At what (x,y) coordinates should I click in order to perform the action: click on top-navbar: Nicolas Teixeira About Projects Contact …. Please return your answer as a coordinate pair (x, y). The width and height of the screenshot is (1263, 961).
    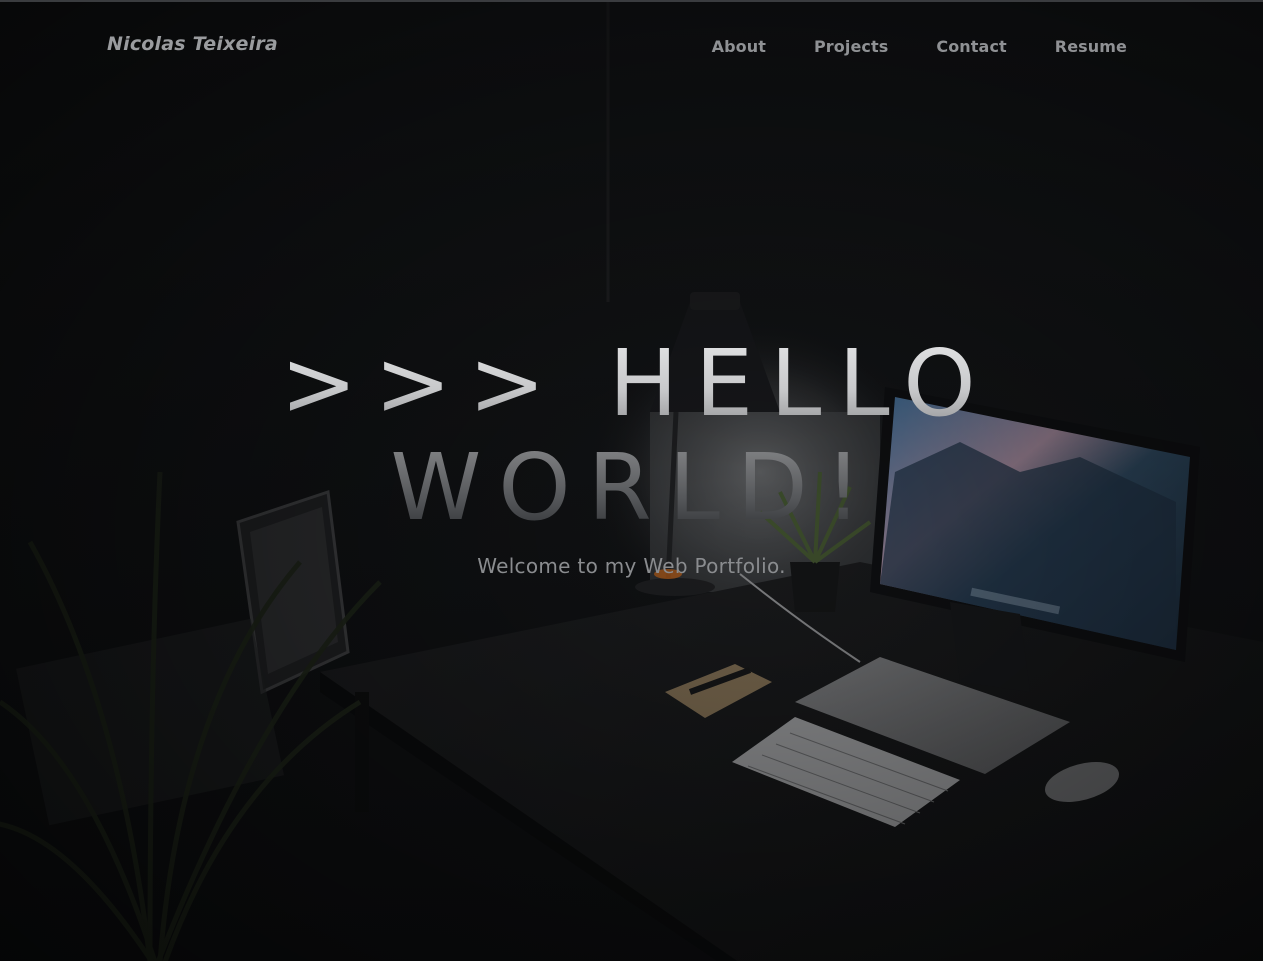
    Looking at the image, I should click on (631, 47).